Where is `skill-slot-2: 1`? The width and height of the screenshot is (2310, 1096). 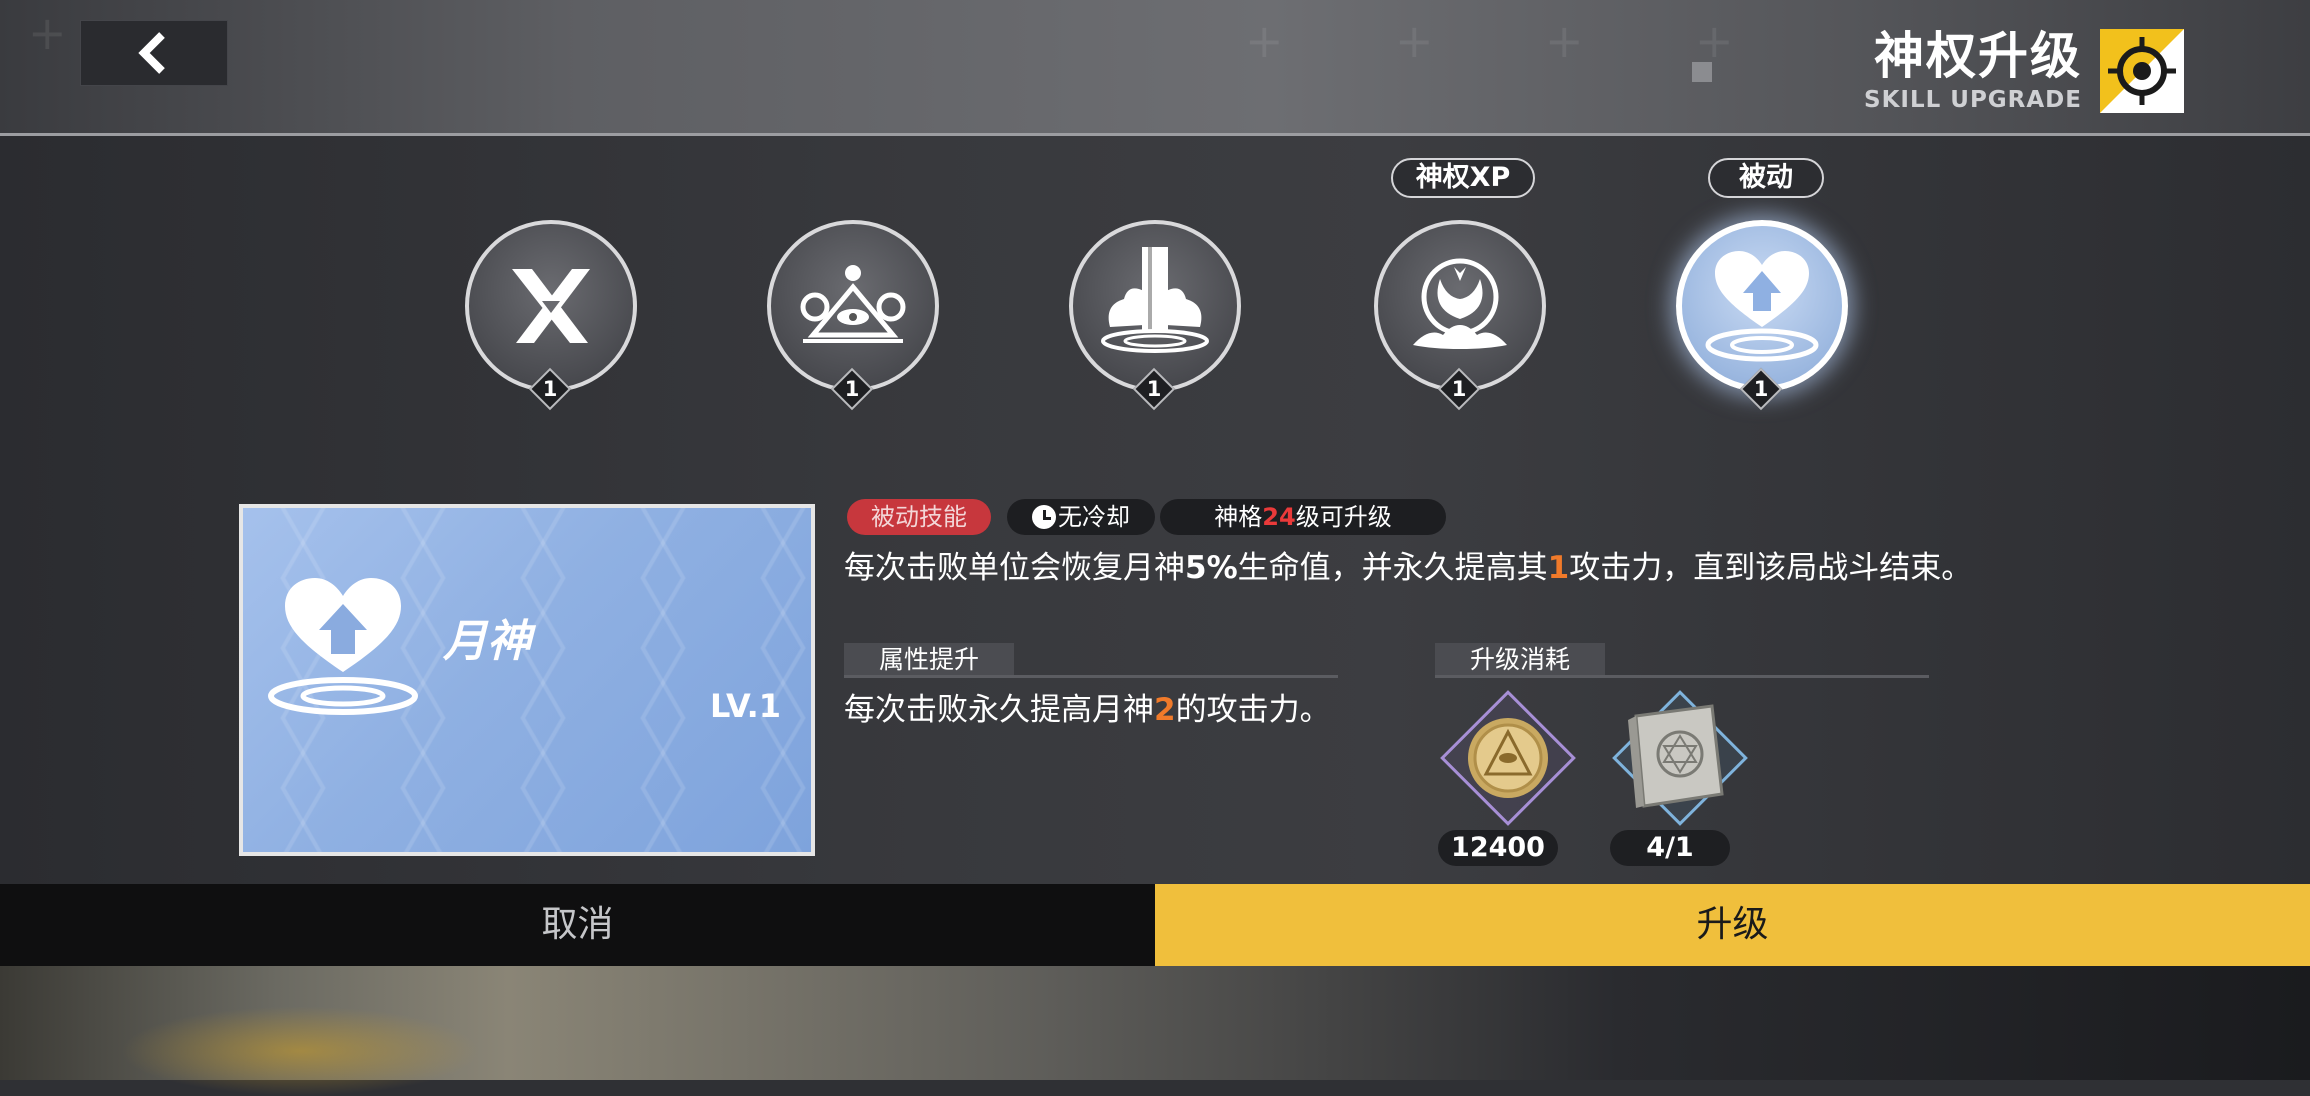 skill-slot-2: 1 is located at coordinates (853, 315).